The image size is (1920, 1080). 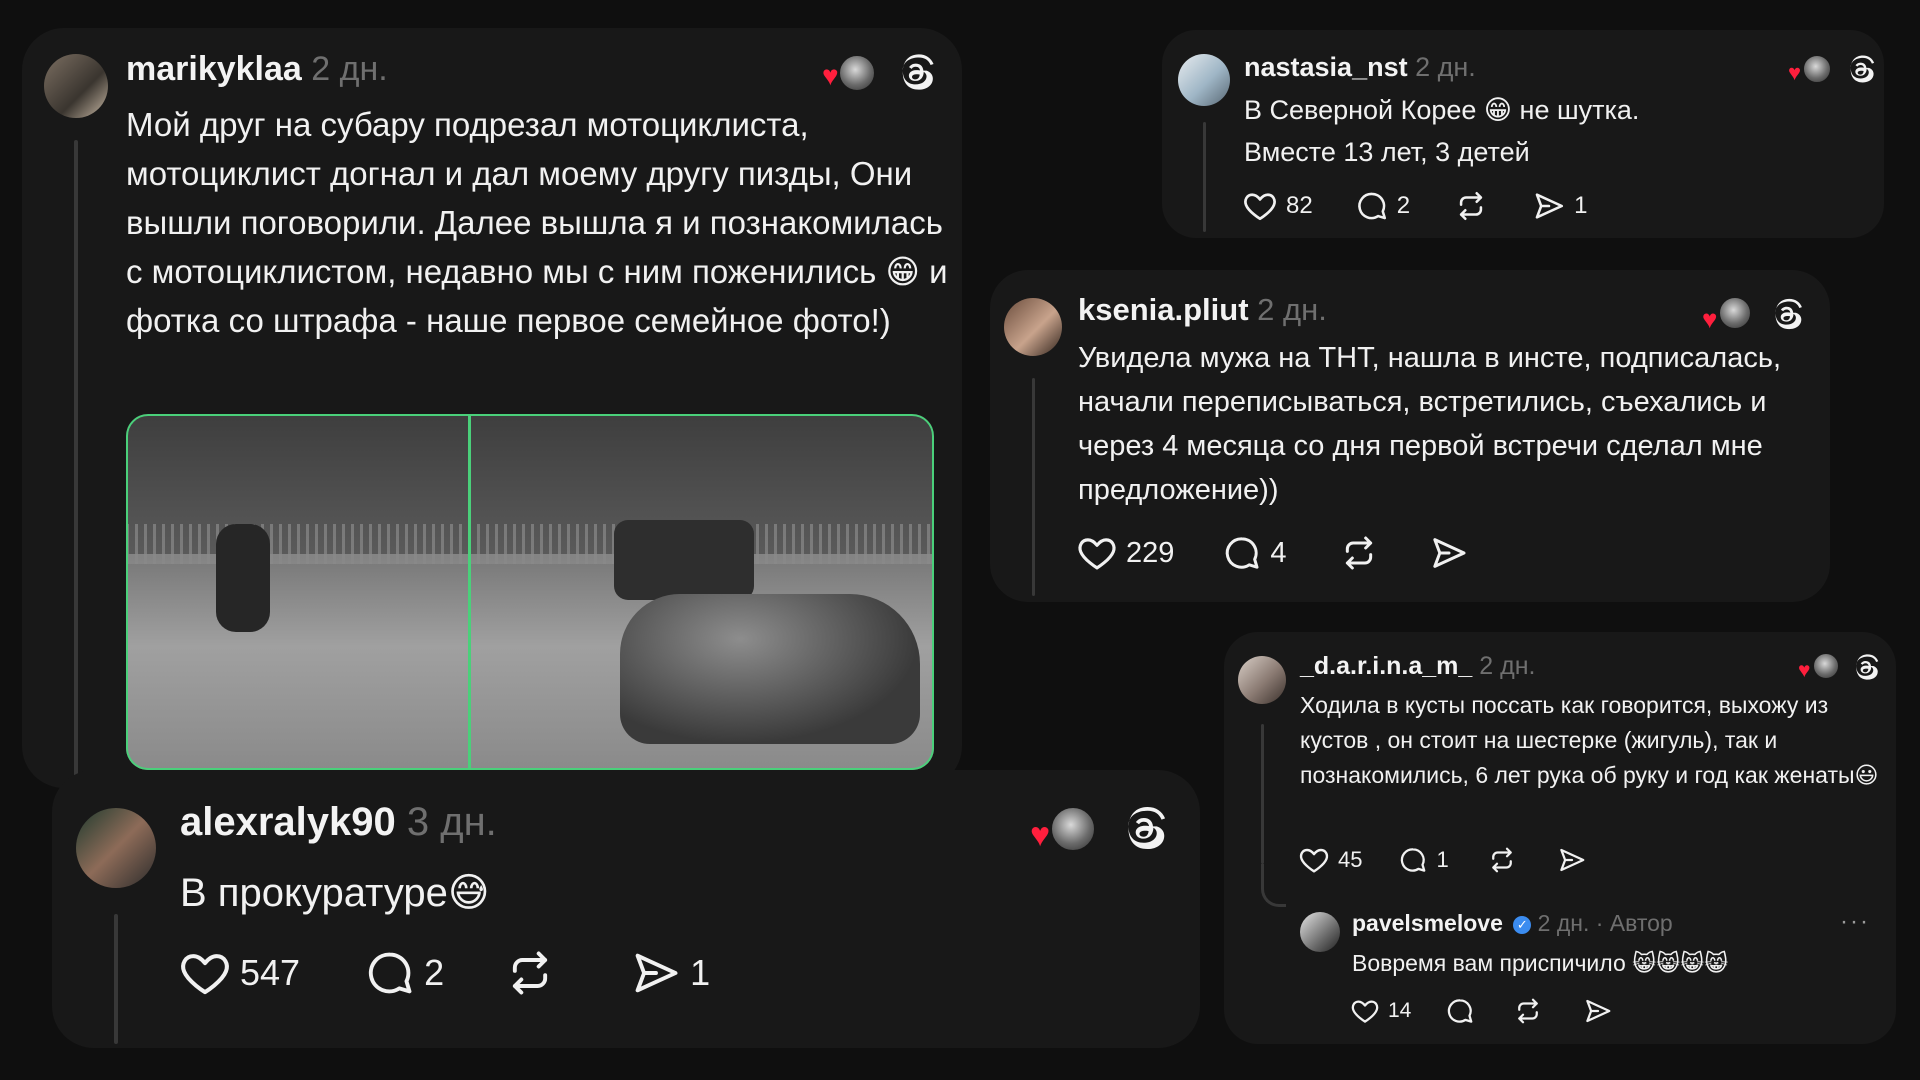 I want to click on username: nastasia_nst 2 дн., so click(x=1360, y=67).